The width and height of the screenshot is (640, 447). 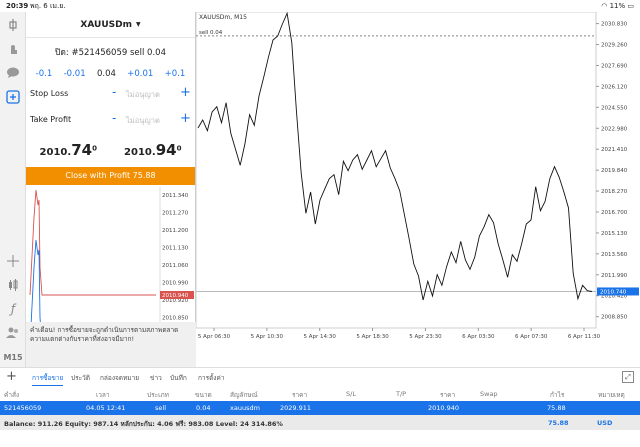 What do you see at coordinates (143, 121) in the screenshot?
I see `take-profit-field: ไม่อนุญาต` at bounding box center [143, 121].